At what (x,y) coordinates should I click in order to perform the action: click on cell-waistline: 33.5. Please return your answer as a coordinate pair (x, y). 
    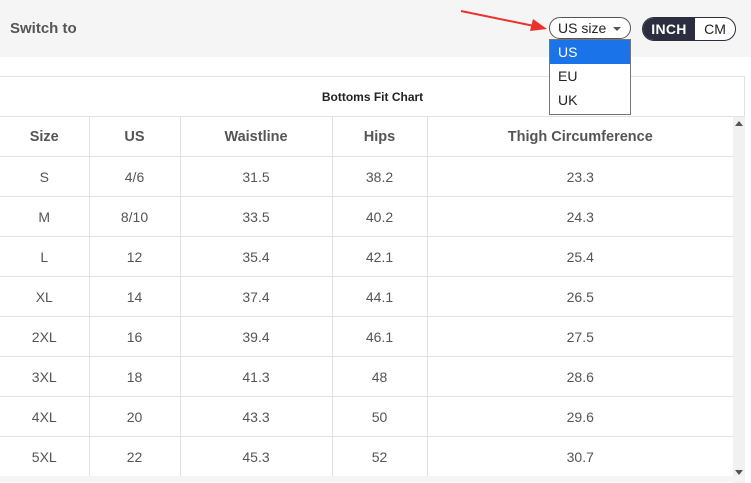
    Looking at the image, I should click on (256, 216).